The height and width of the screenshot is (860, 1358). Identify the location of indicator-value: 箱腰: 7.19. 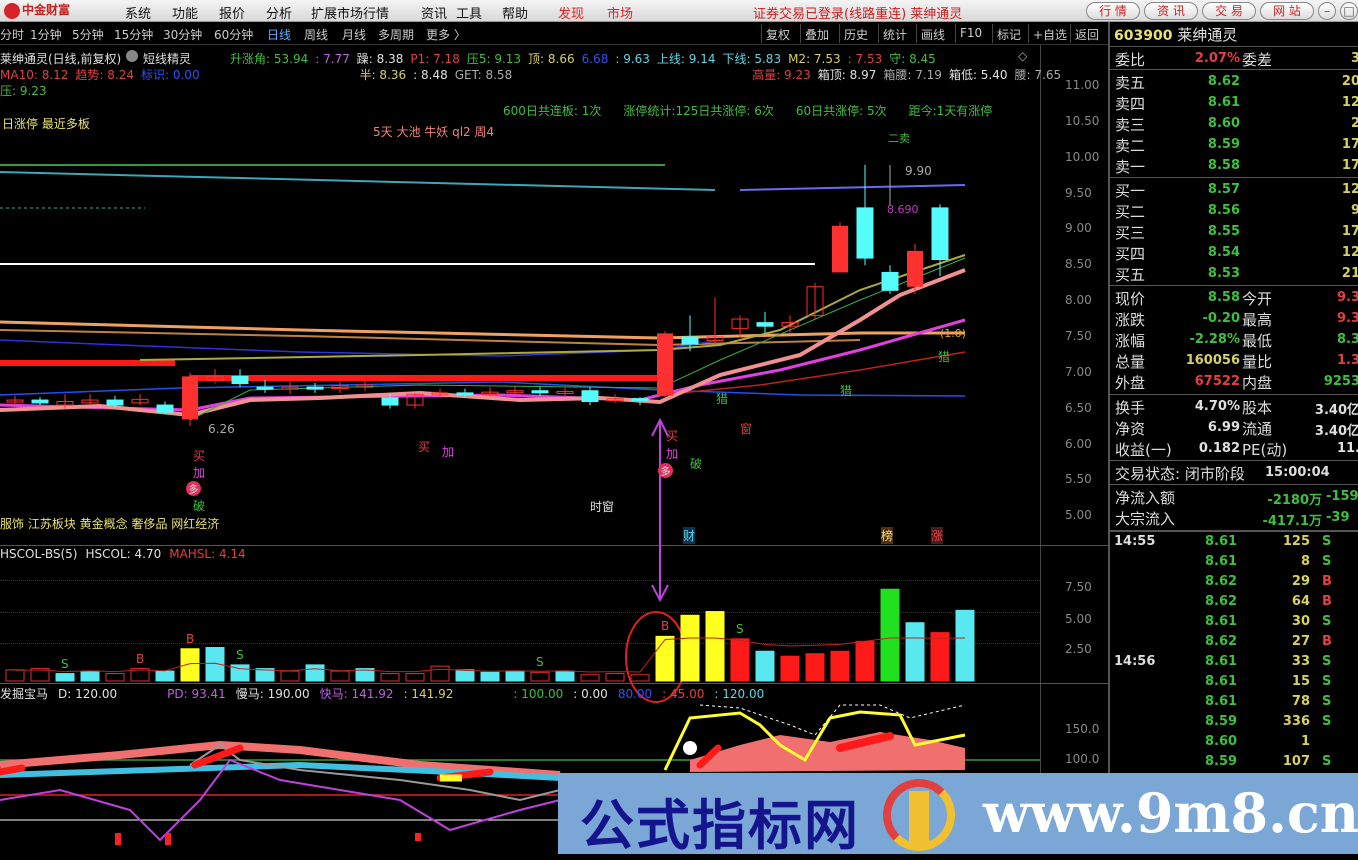
(912, 75).